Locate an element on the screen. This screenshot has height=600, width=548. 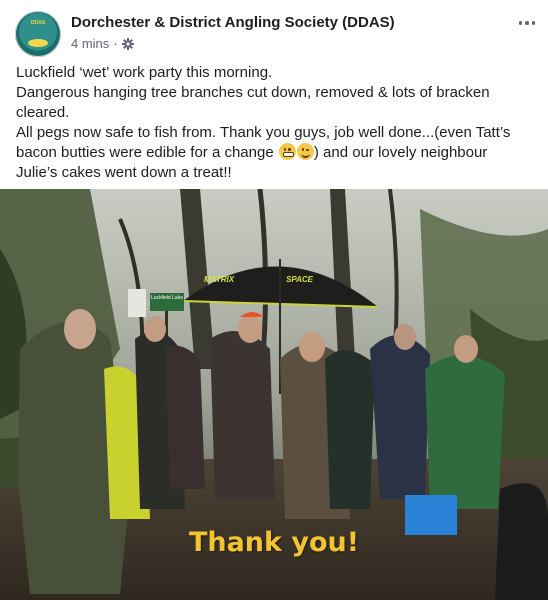
post-text-fragment: ) and our lovely neighbour is located at coordinates (400, 152).